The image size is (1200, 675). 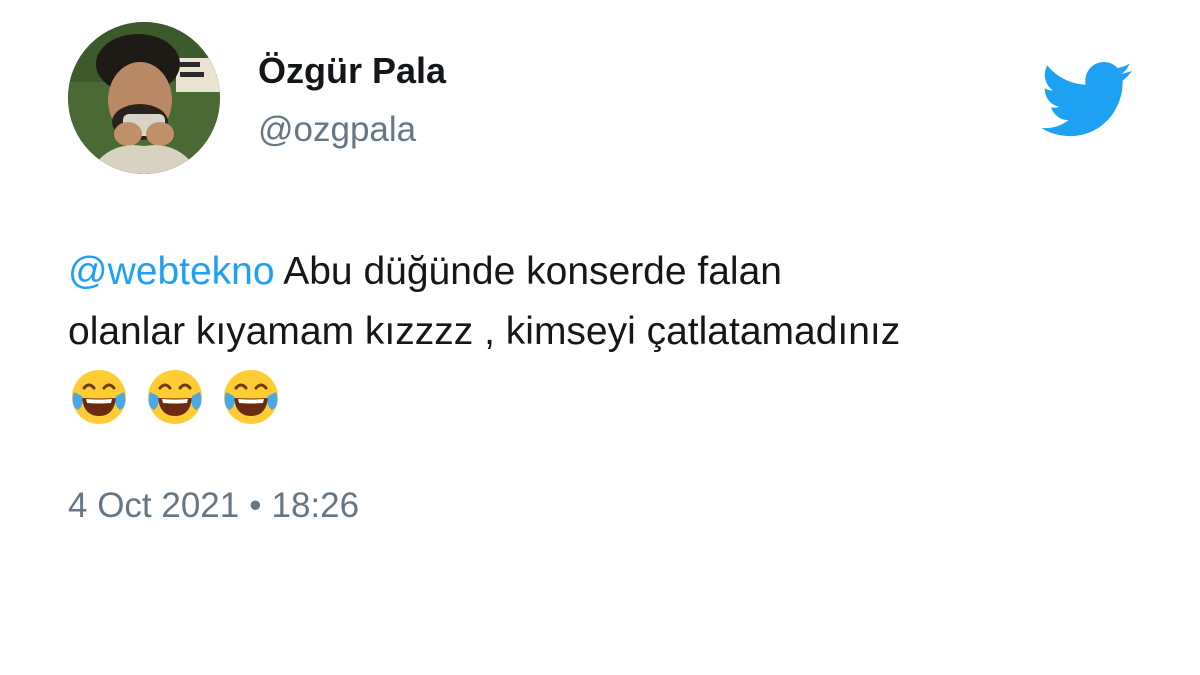 I want to click on user-handle: @ozgpala, so click(x=337, y=130).